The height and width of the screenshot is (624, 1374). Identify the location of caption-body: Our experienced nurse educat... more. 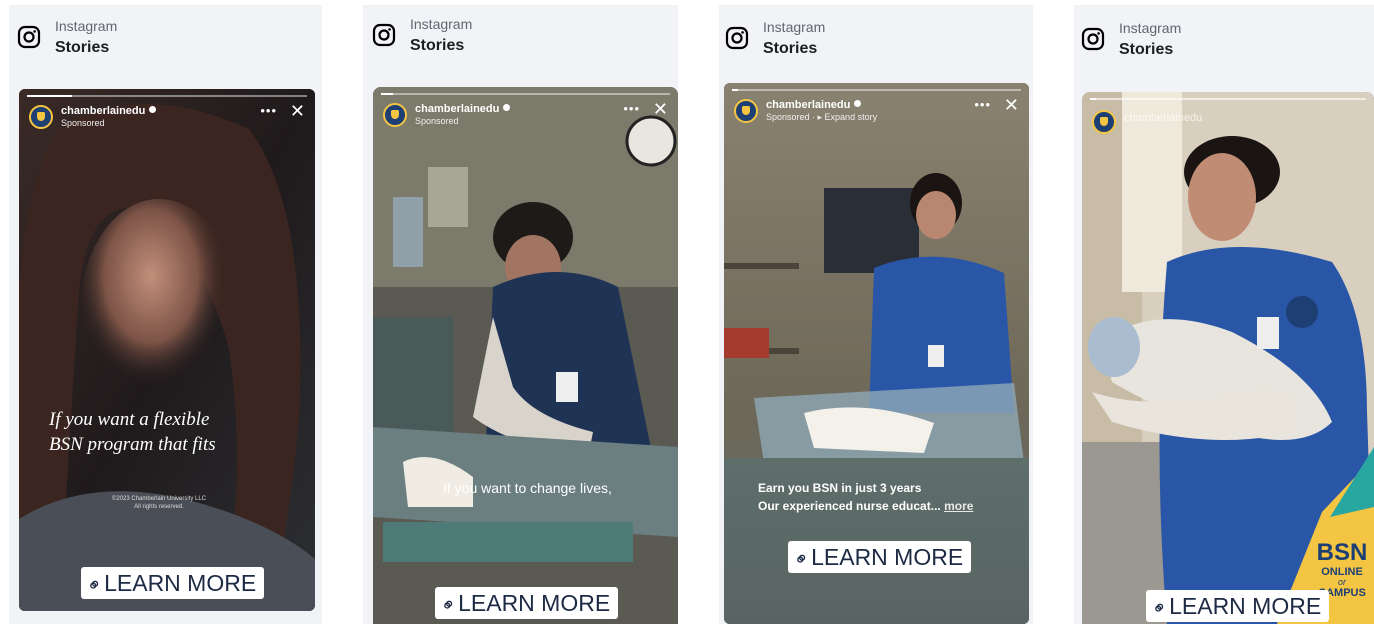
(865, 506).